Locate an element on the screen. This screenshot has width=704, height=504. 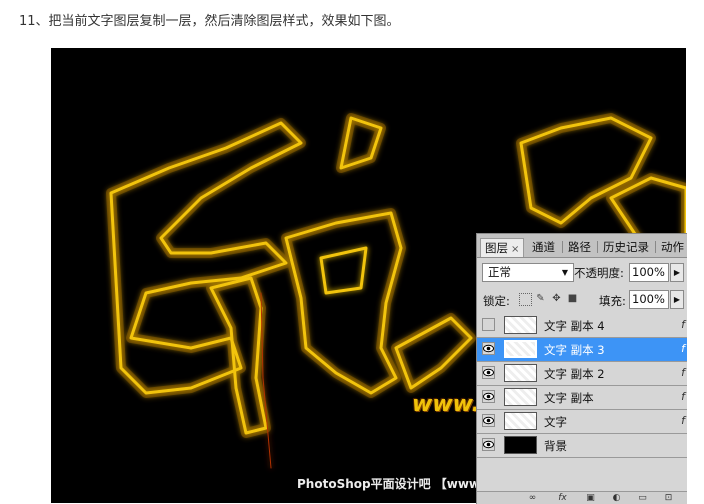
close-icon: × is located at coordinates (515, 249).